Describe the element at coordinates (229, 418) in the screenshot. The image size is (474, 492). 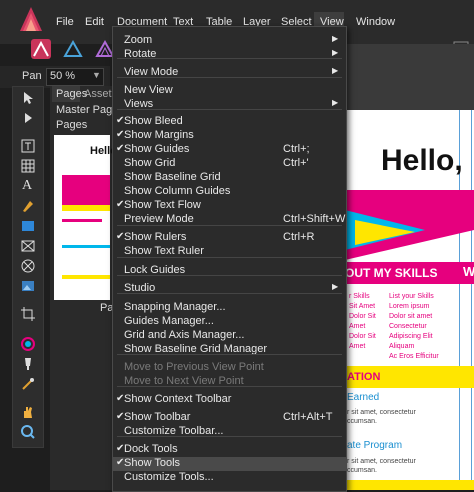
I see `view-menu-item: ✔ Show Toolbar Ctrl+Alt+T` at that location.